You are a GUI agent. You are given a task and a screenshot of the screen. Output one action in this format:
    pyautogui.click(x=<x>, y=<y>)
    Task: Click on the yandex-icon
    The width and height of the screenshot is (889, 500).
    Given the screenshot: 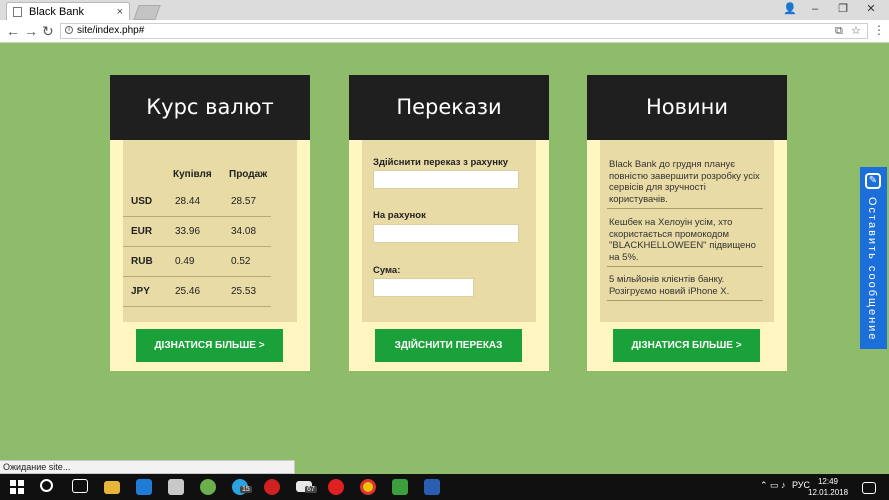 What is the action you would take?
    pyautogui.click(x=336, y=487)
    